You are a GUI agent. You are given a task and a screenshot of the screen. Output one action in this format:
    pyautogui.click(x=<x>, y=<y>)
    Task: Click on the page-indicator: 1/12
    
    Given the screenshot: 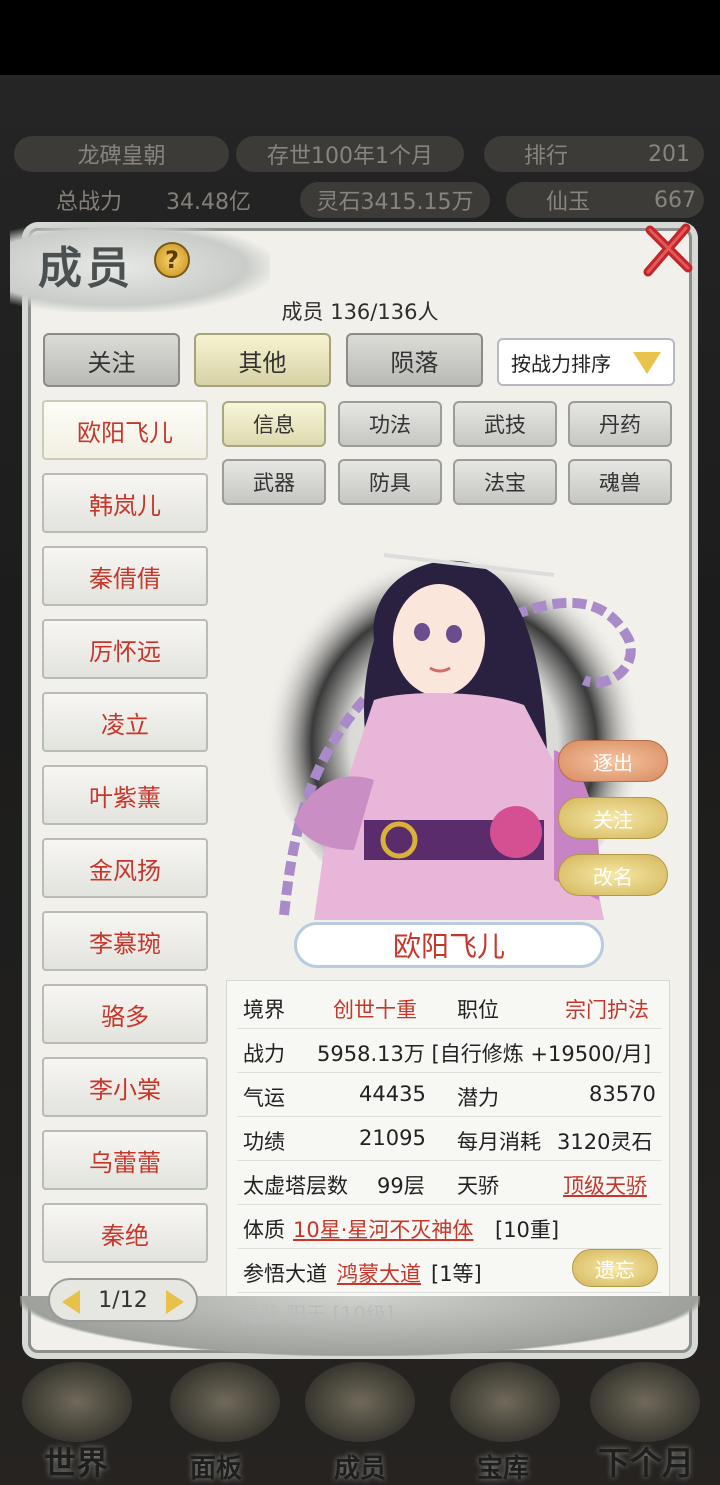 What is the action you would take?
    pyautogui.click(x=123, y=1300)
    